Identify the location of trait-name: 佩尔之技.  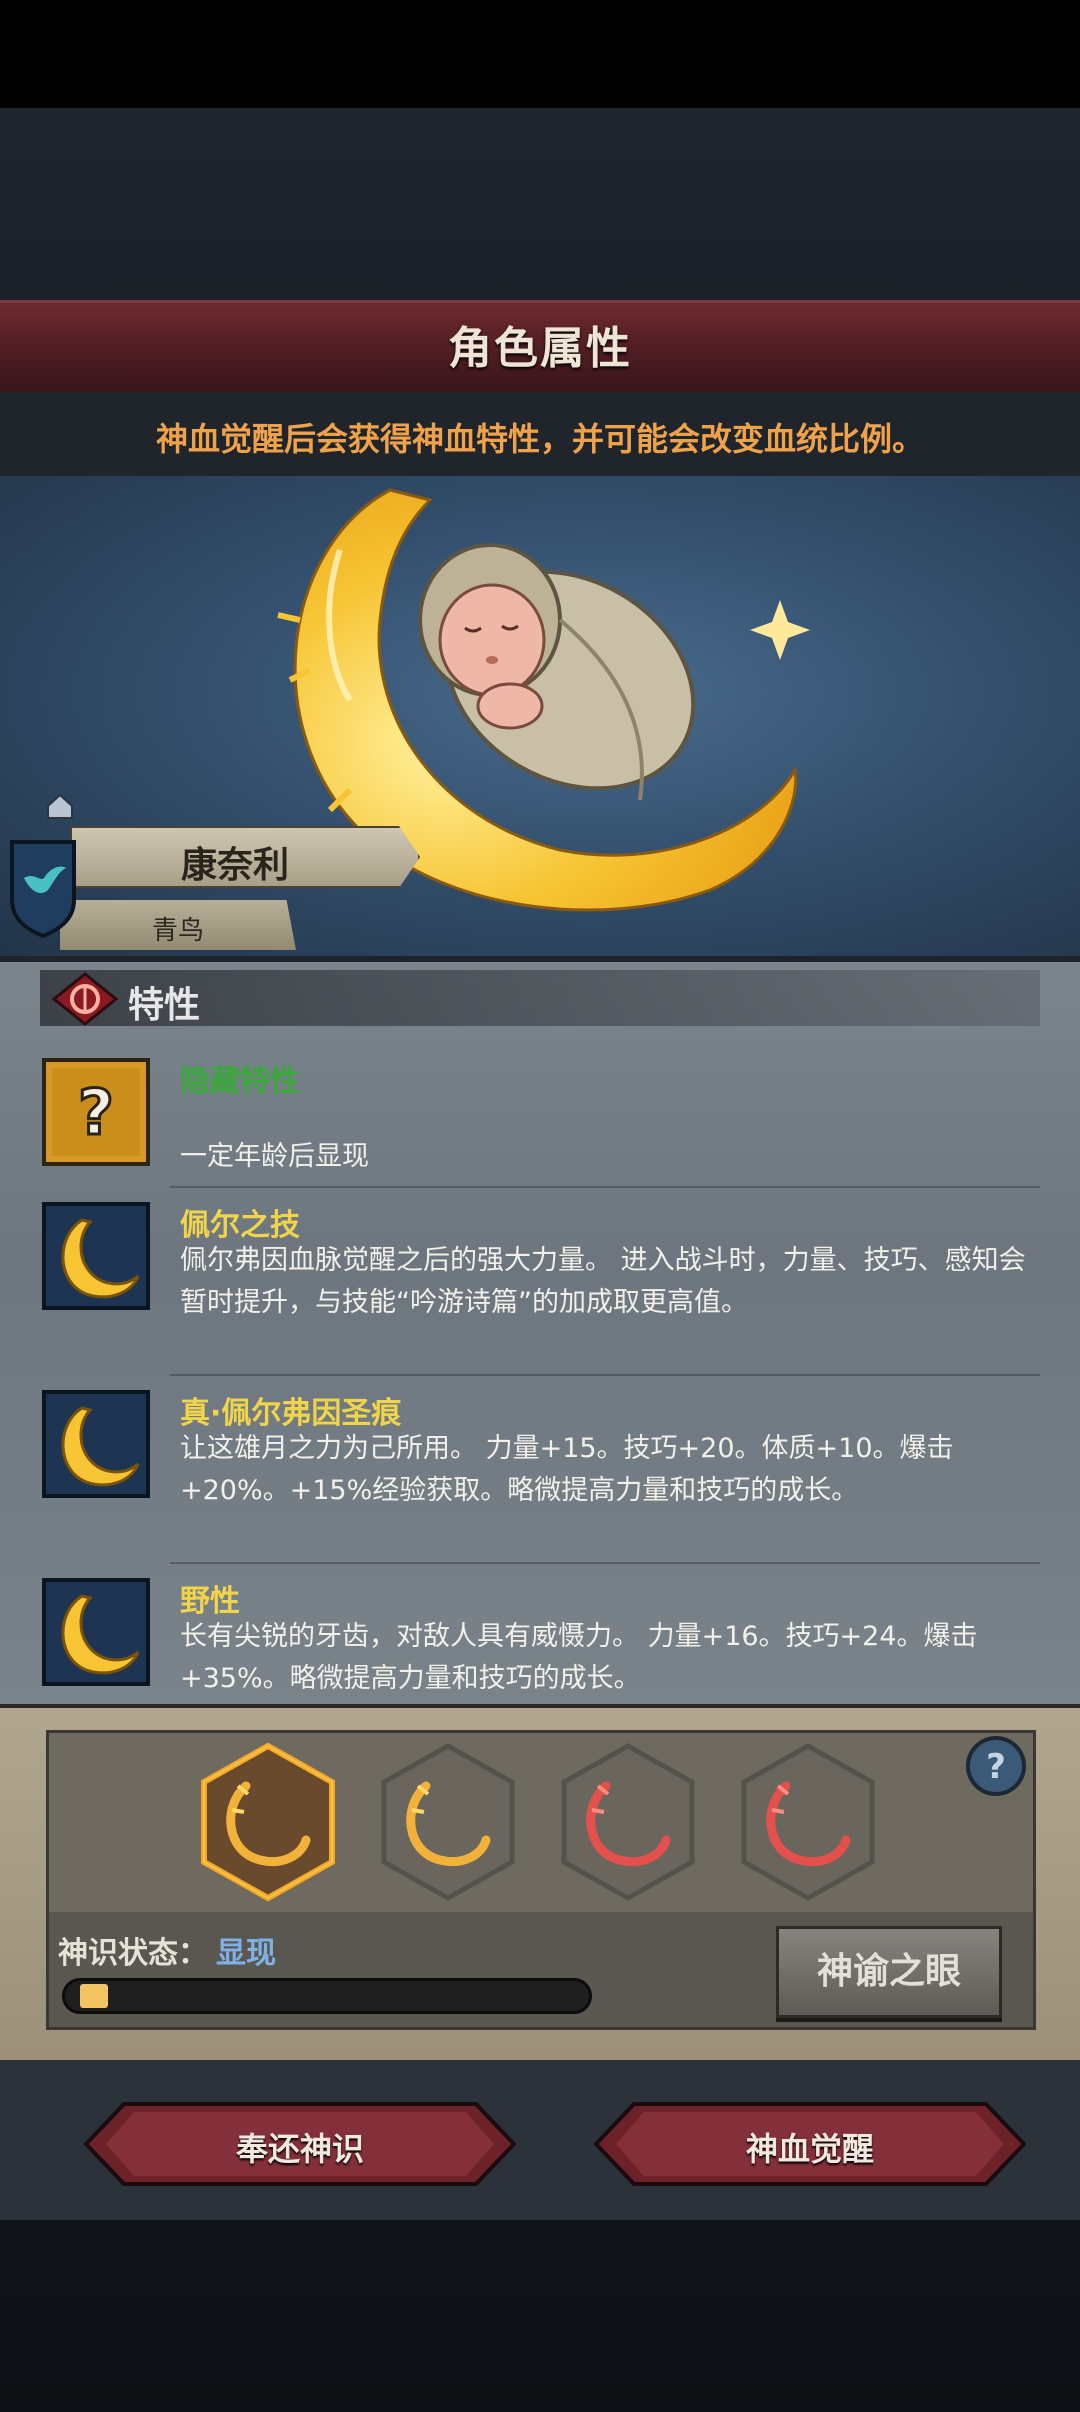
(240, 1225).